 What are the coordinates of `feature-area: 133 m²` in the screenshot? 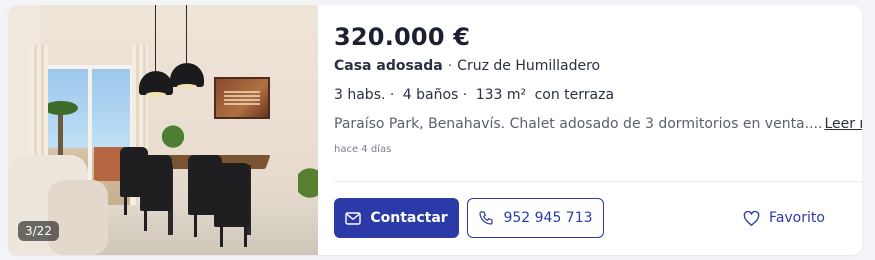 It's located at (501, 95).